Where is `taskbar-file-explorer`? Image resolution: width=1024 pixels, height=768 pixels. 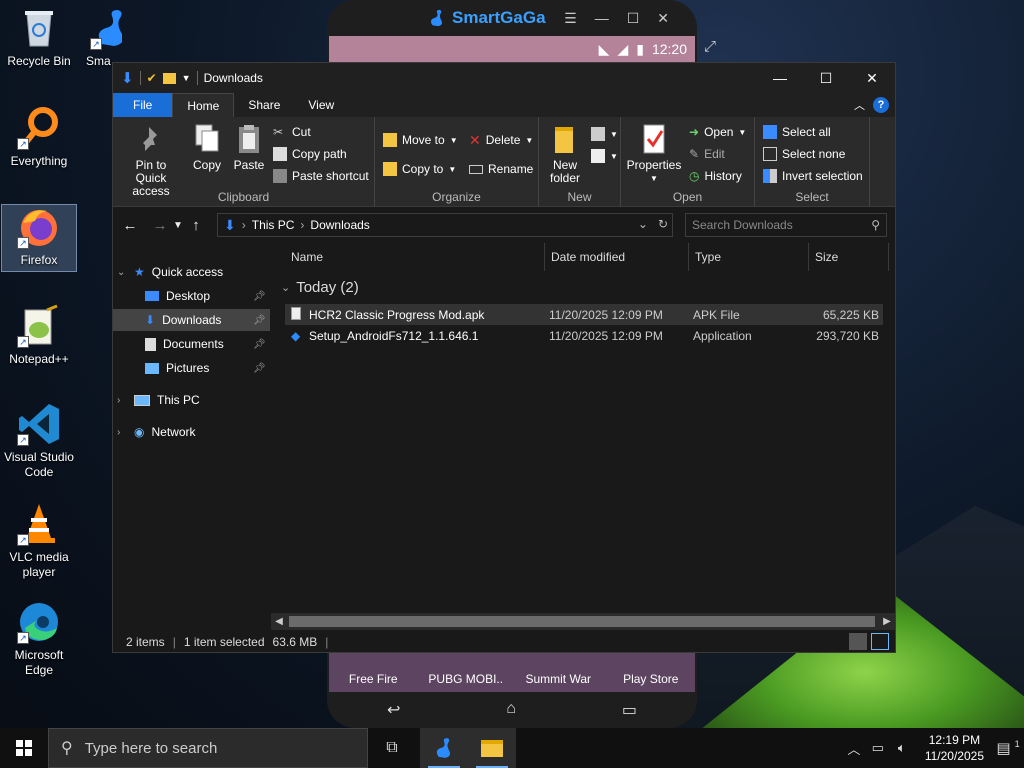 taskbar-file-explorer is located at coordinates (492, 748).